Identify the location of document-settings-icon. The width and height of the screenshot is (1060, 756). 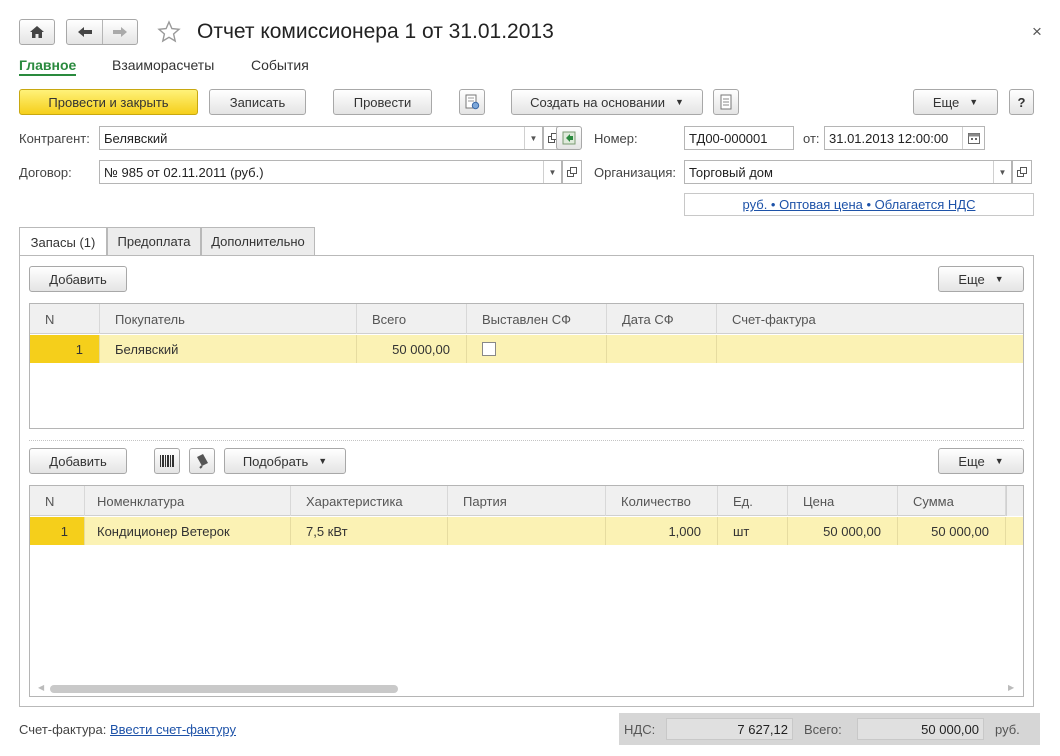
(472, 102).